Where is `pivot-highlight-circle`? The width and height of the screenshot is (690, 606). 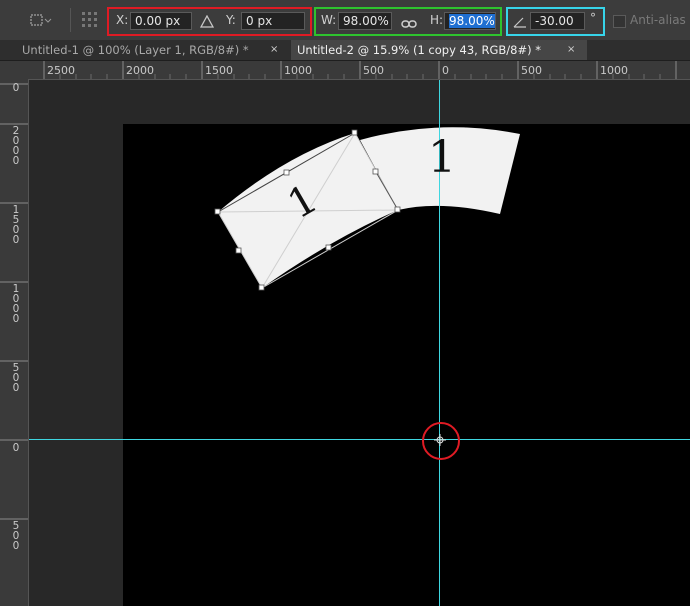
pivot-highlight-circle is located at coordinates (441, 441).